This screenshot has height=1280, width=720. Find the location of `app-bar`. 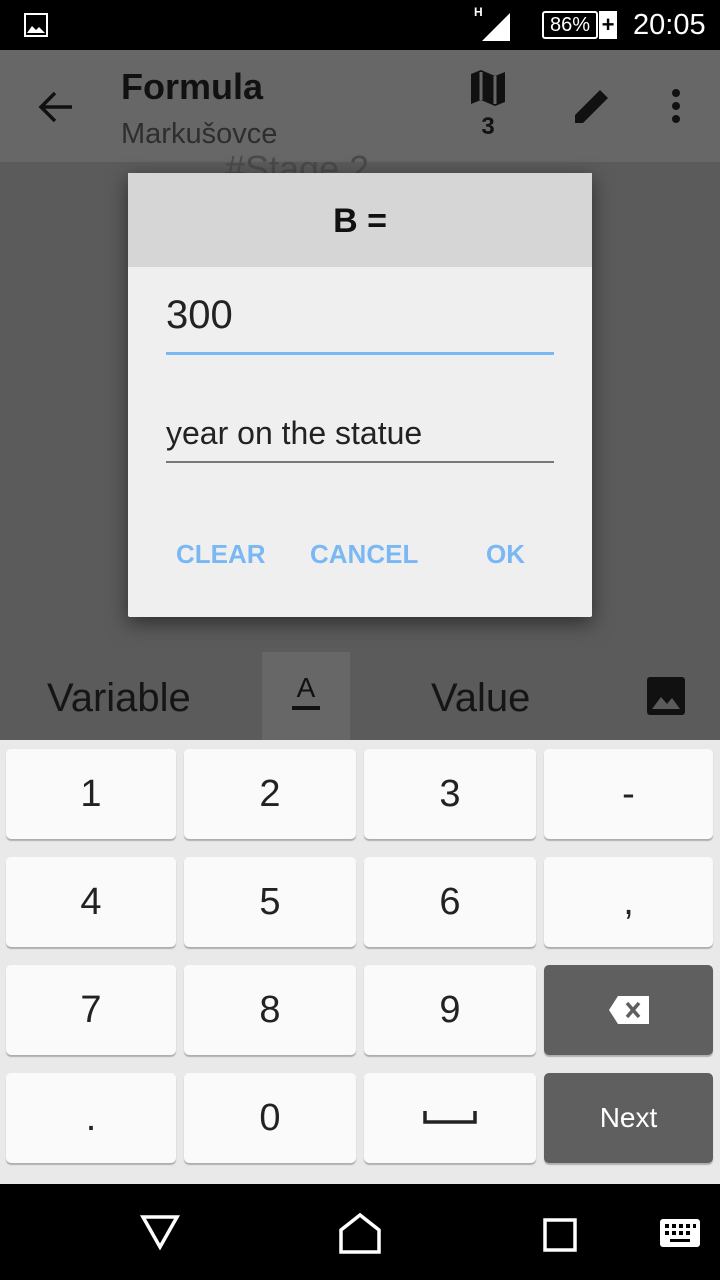

app-bar is located at coordinates (360, 106).